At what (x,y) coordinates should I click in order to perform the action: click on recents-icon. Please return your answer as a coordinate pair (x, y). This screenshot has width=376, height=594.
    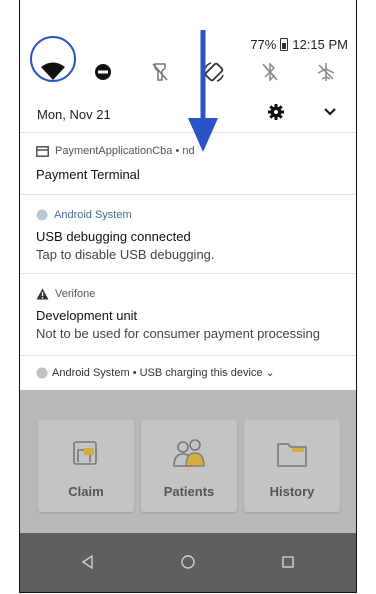
    Looking at the image, I should click on (288, 562).